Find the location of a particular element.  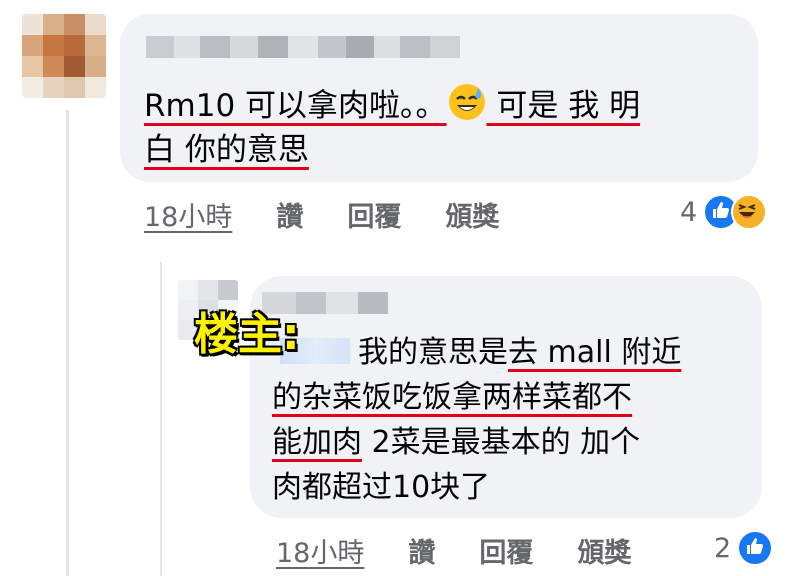

sweat-smile-icon is located at coordinates (466, 102).